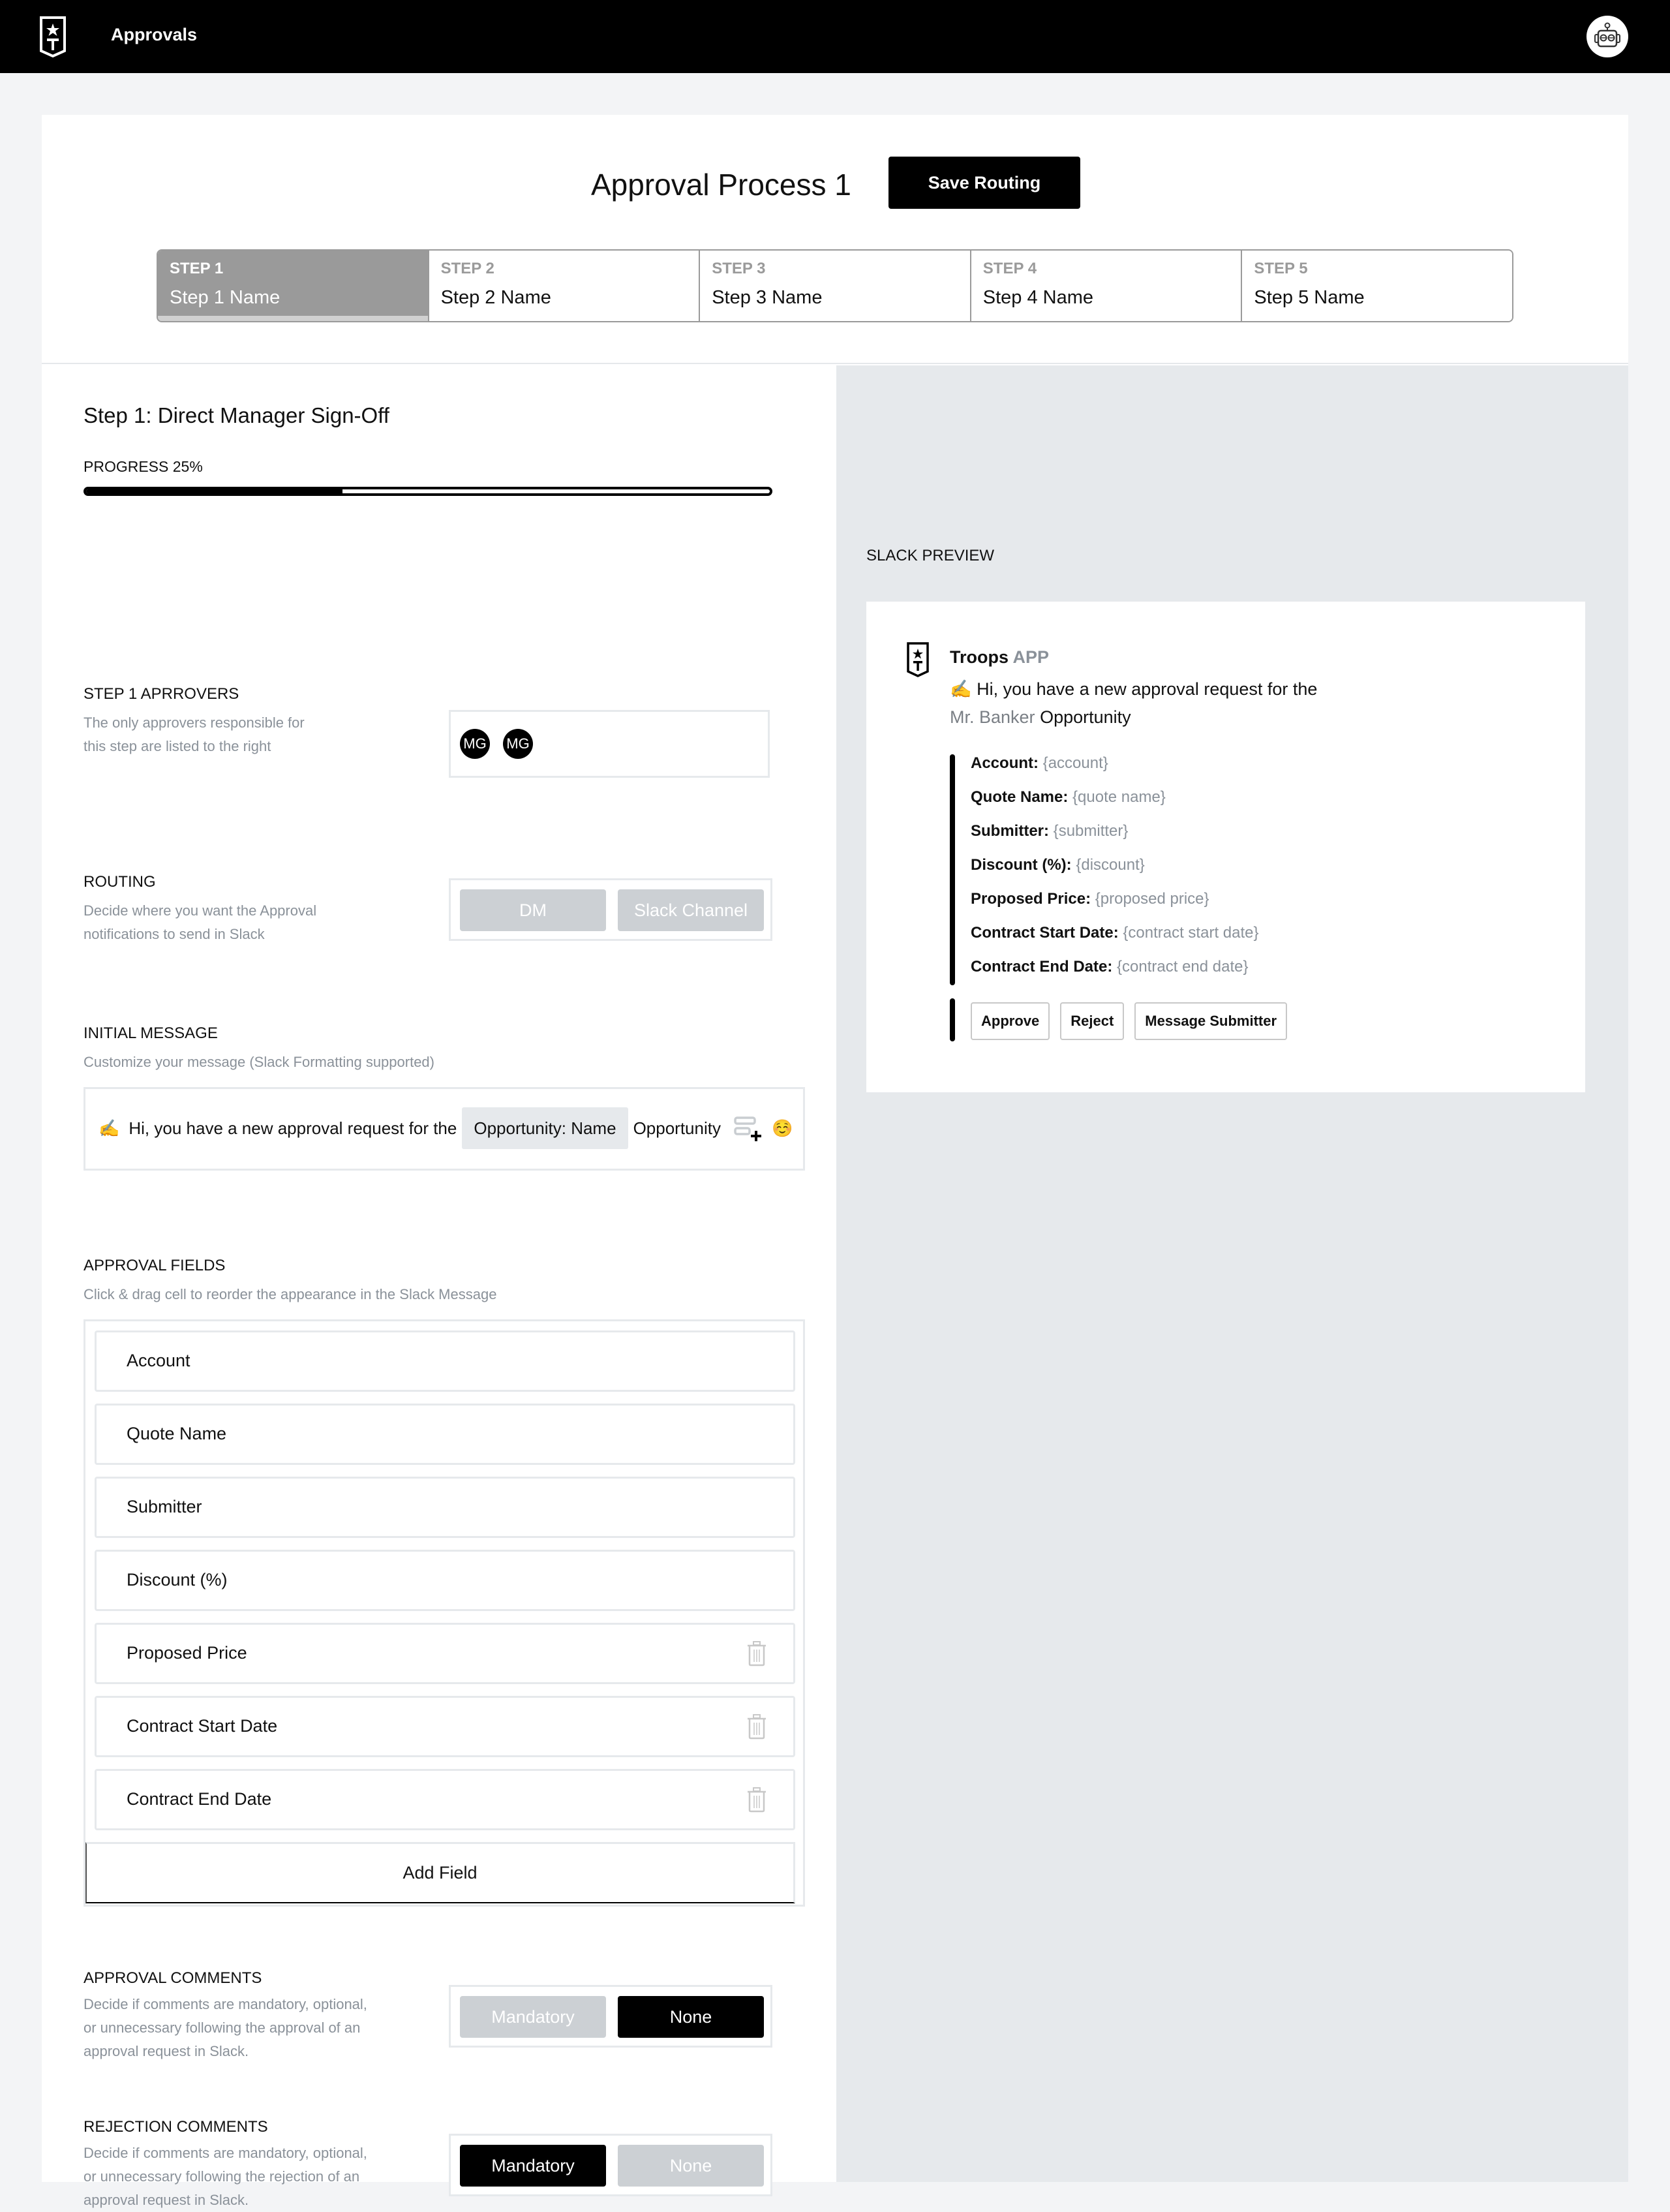 This screenshot has height=2212, width=1670. What do you see at coordinates (1115, 975) in the screenshot?
I see `slack-field: Contract End Date: {contract end date}` at bounding box center [1115, 975].